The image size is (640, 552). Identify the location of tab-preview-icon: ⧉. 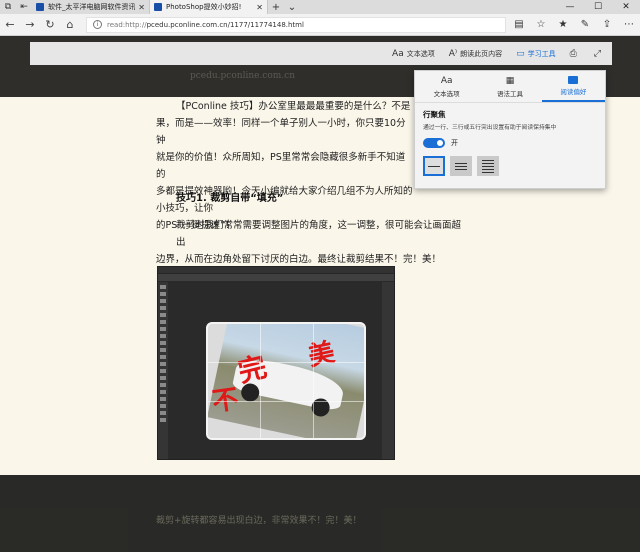
(8, 7).